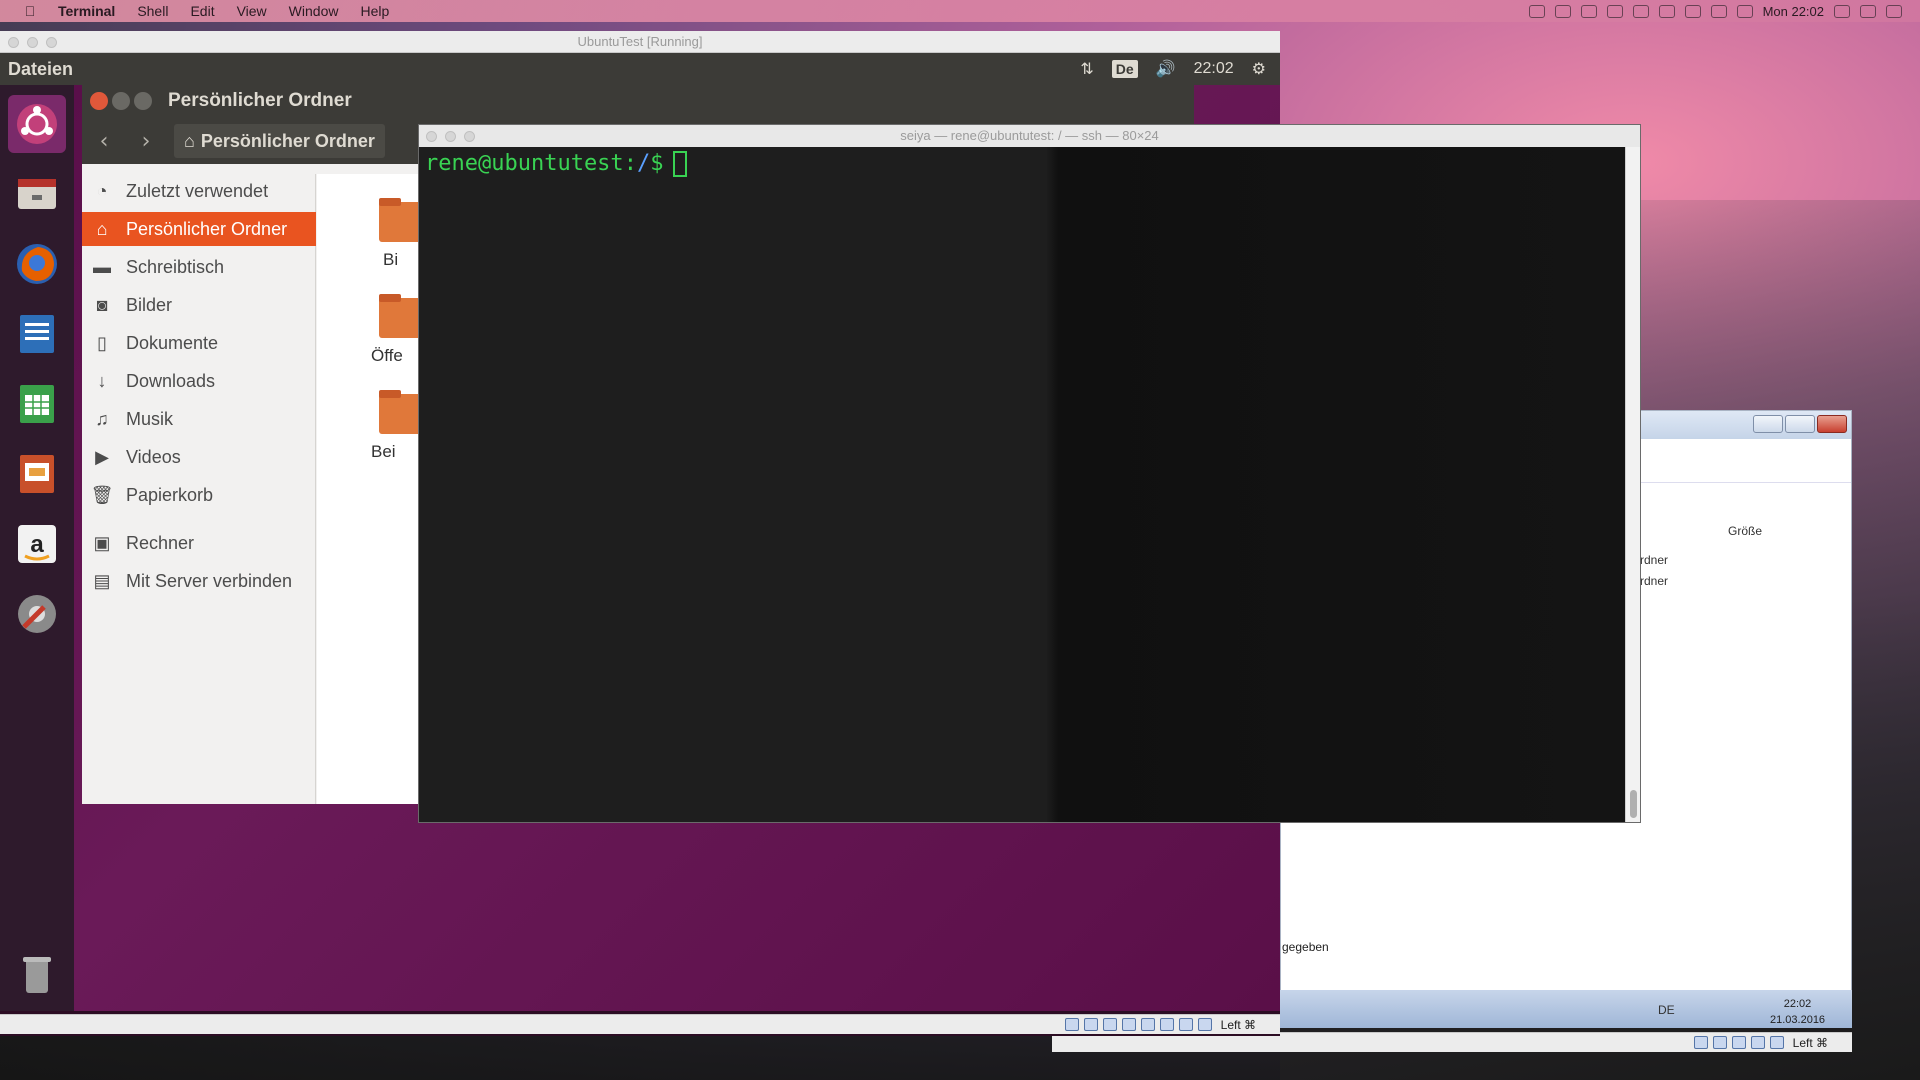 This screenshot has width=1920, height=1080. What do you see at coordinates (37, 264) in the screenshot?
I see `firefox-icon` at bounding box center [37, 264].